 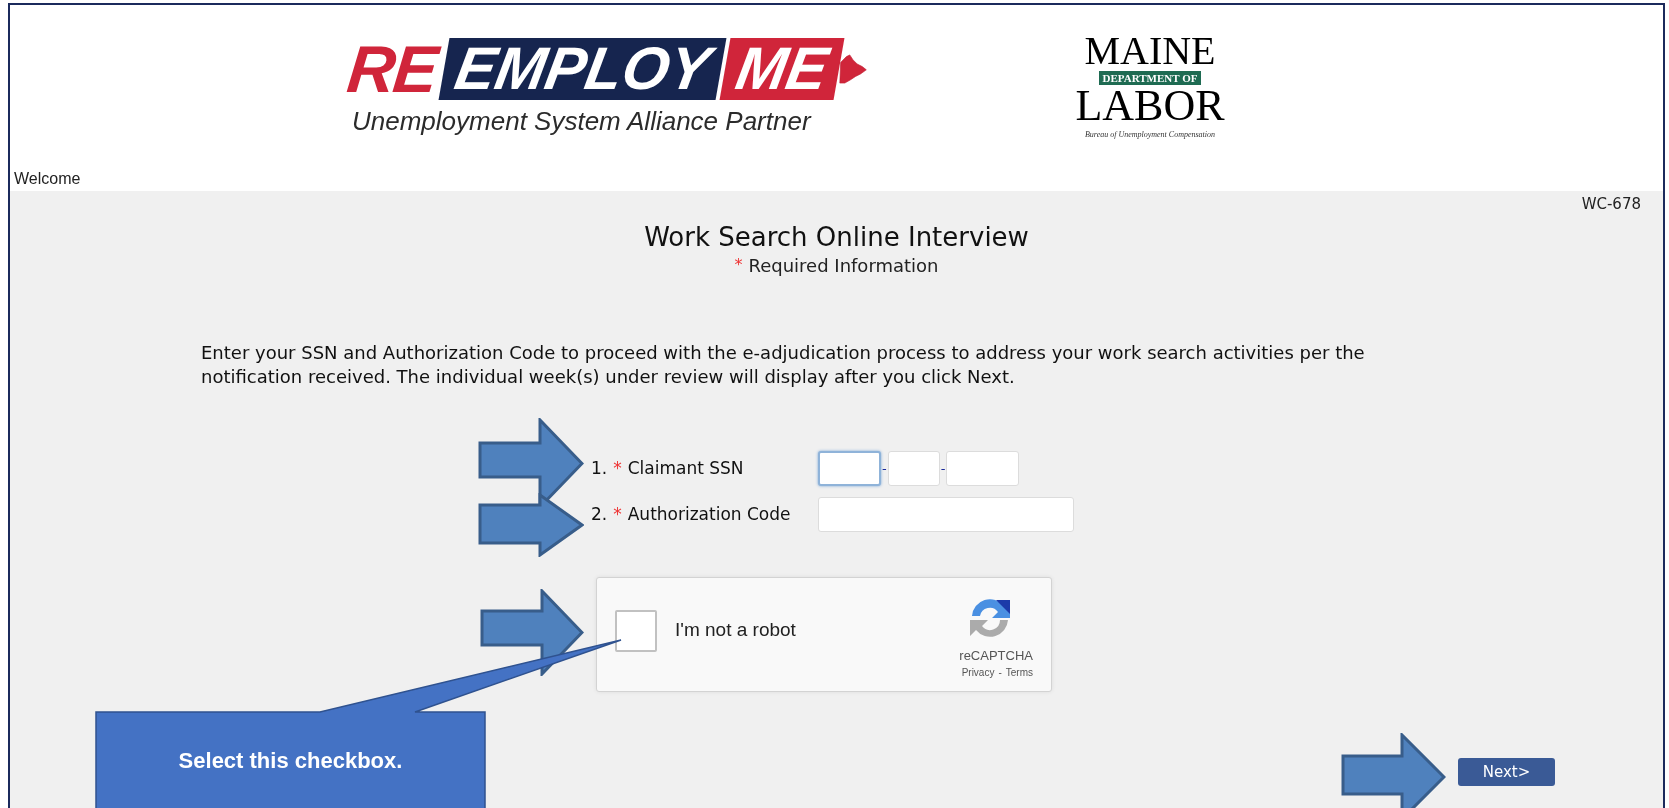 I want to click on checkbox, so click(x=636, y=631).